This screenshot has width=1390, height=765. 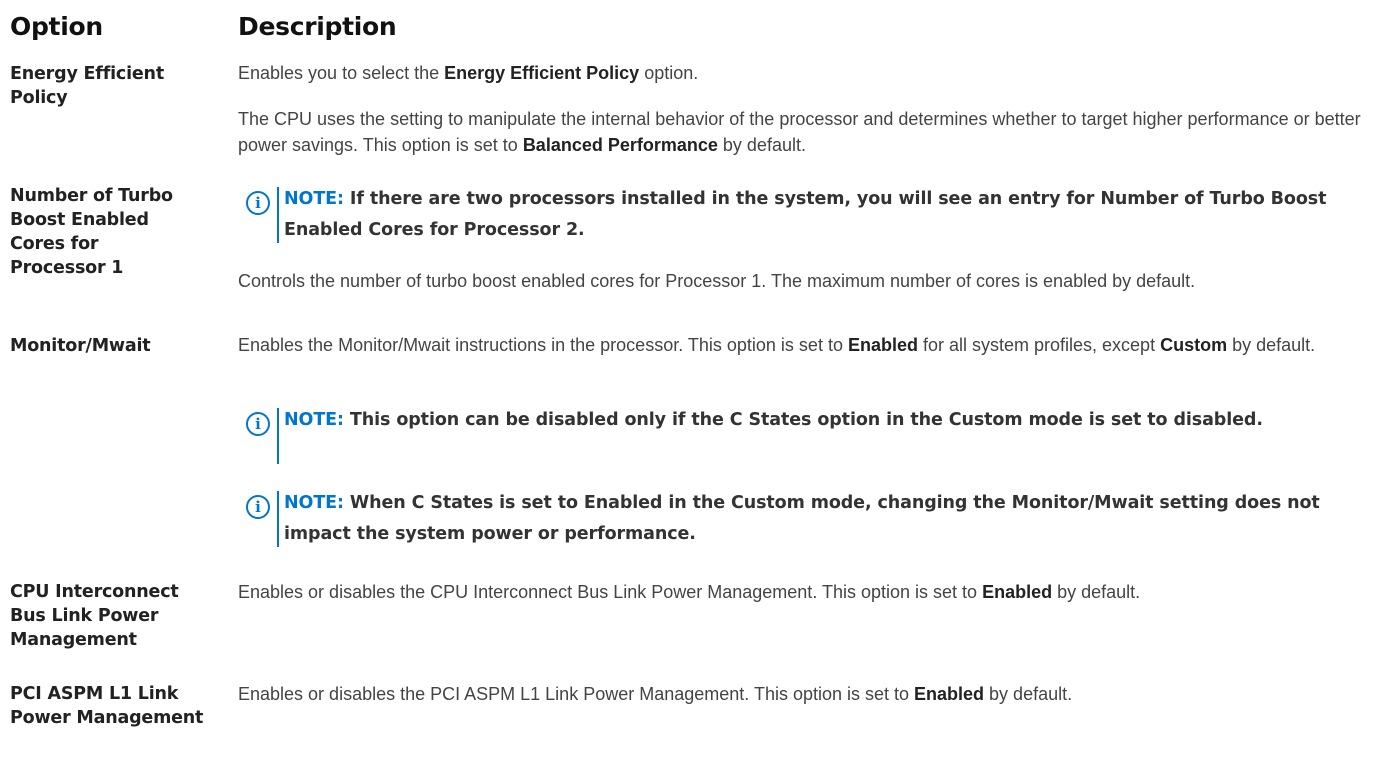 What do you see at coordinates (56, 26) in the screenshot?
I see `column-header-option: Option` at bounding box center [56, 26].